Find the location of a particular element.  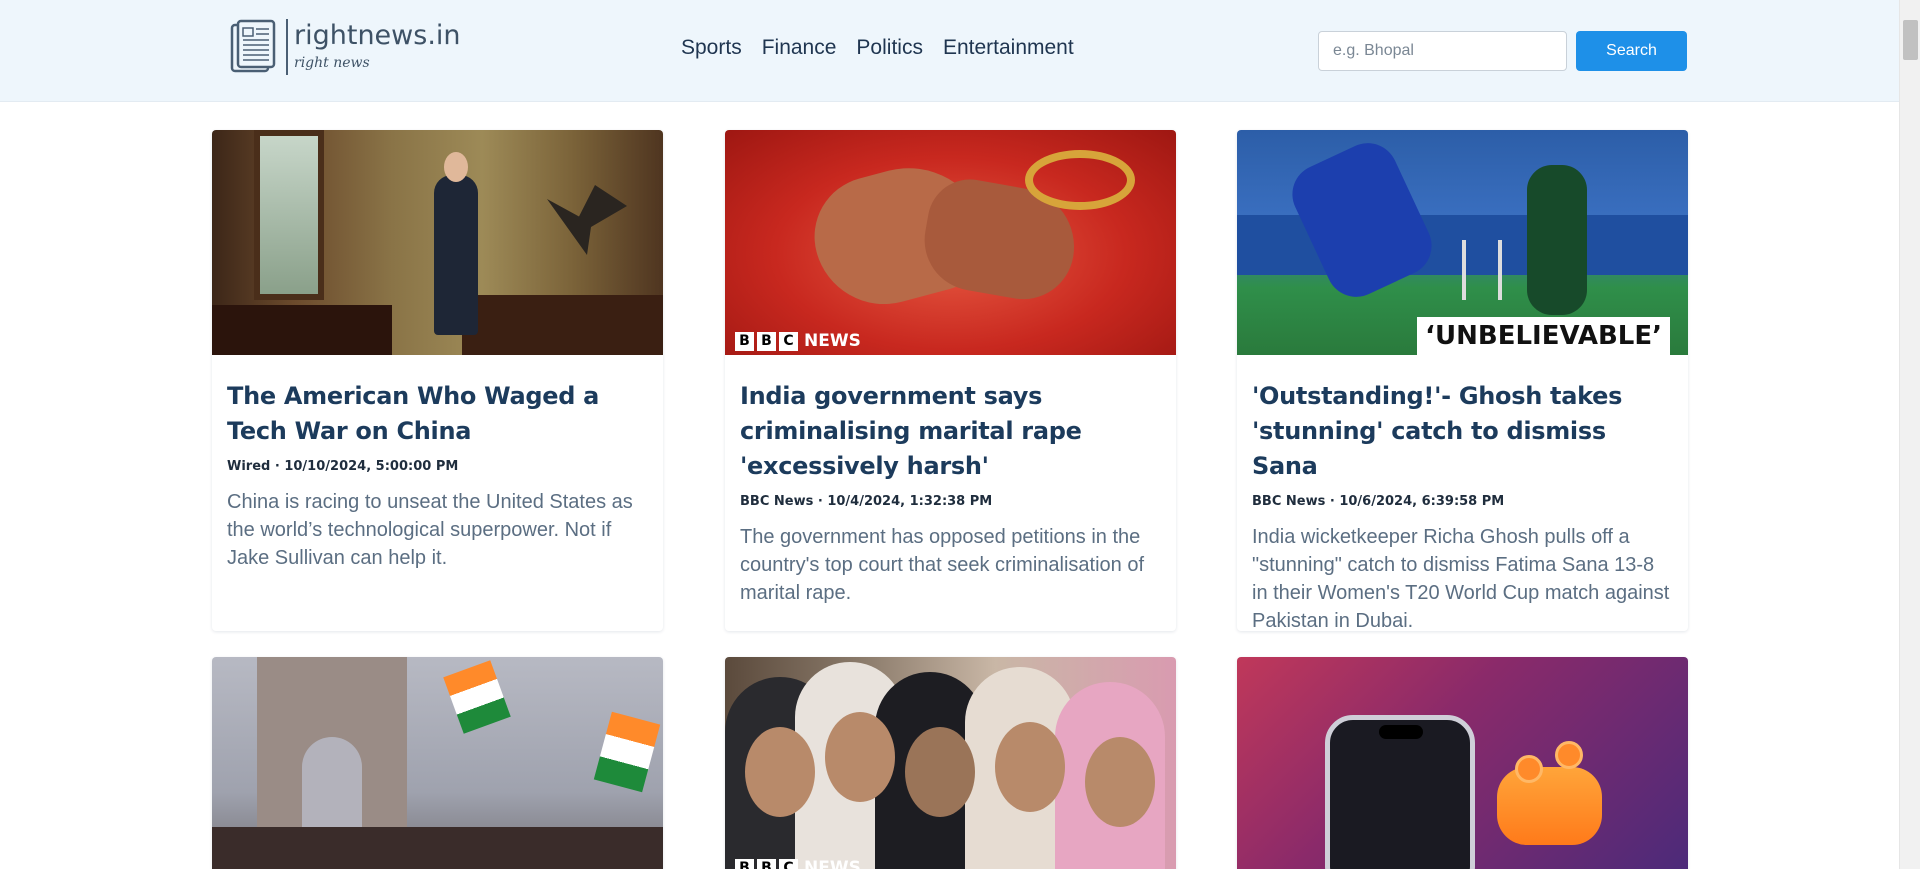

logo-subtitle: right news is located at coordinates (332, 63).